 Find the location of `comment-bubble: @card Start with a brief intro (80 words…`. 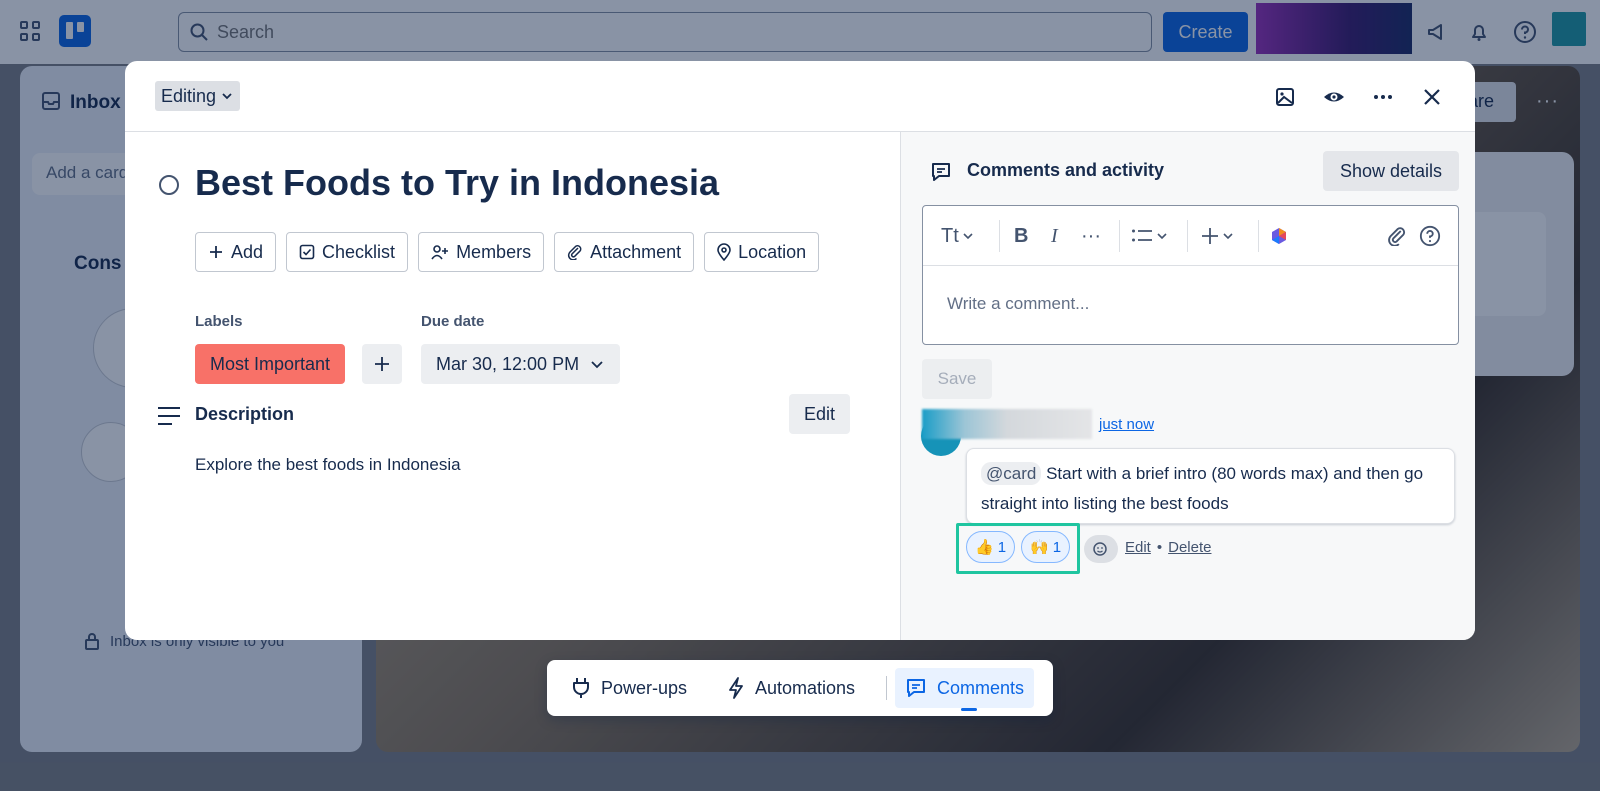

comment-bubble: @card Start with a brief intro (80 words… is located at coordinates (1210, 486).